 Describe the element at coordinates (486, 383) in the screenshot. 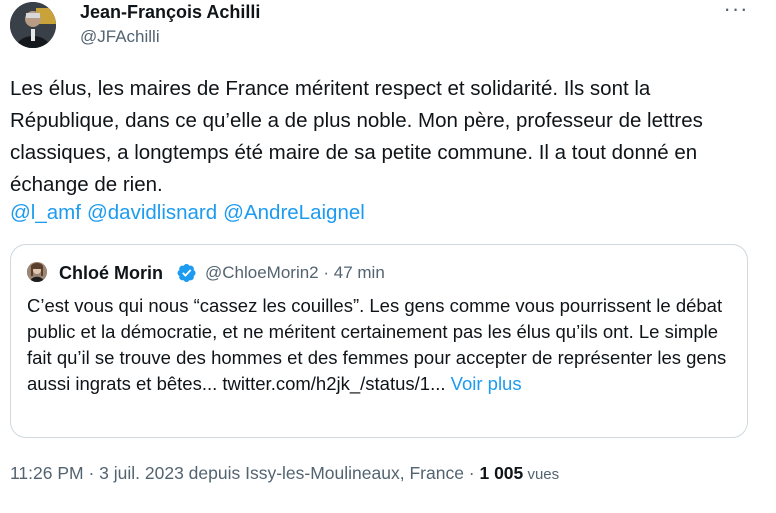

I see `show-more-link: Voir plus` at that location.